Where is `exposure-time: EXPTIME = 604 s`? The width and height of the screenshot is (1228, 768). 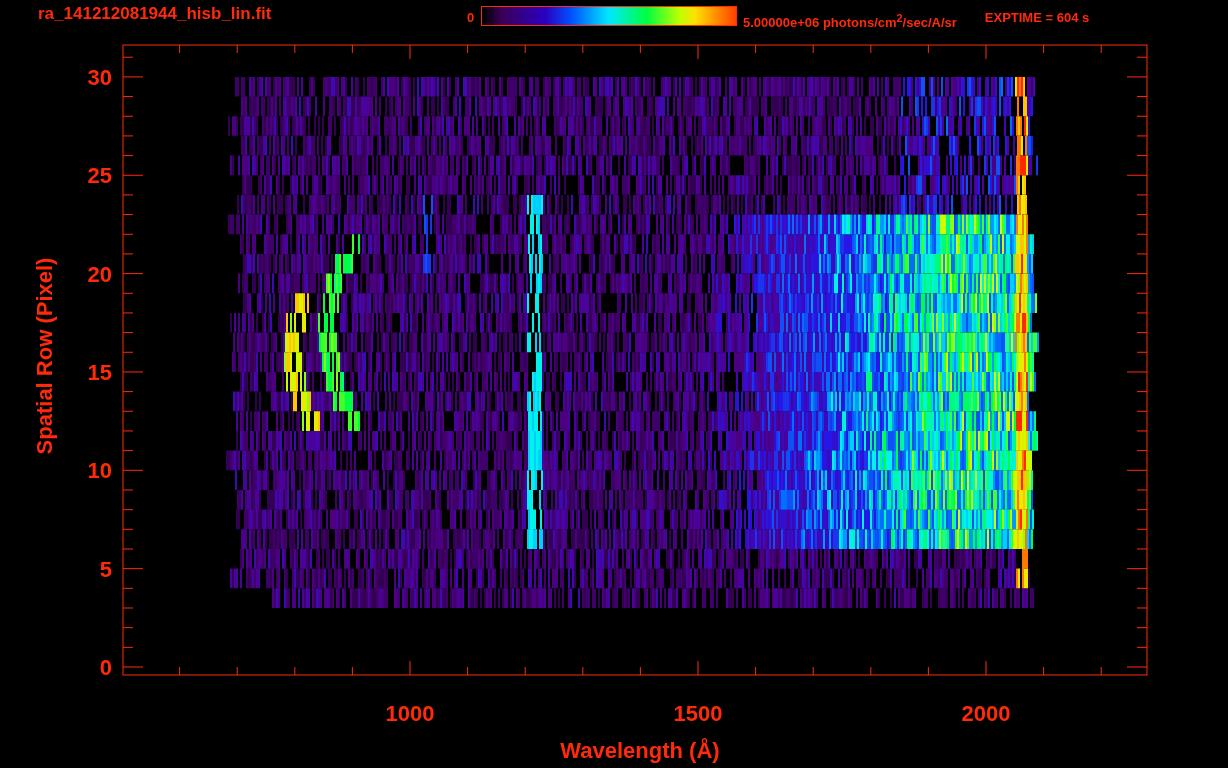 exposure-time: EXPTIME = 604 s is located at coordinates (1037, 18).